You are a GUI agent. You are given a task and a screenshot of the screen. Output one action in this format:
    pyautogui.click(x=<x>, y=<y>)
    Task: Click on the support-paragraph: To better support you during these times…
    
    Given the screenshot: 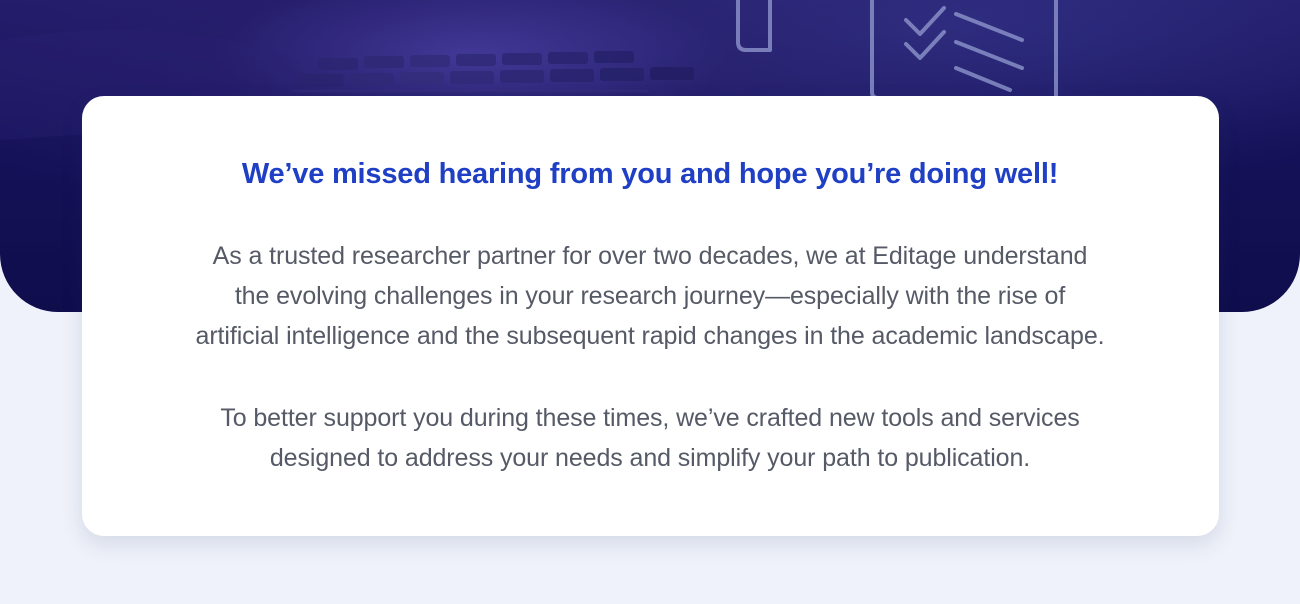 What is the action you would take?
    pyautogui.click(x=650, y=438)
    